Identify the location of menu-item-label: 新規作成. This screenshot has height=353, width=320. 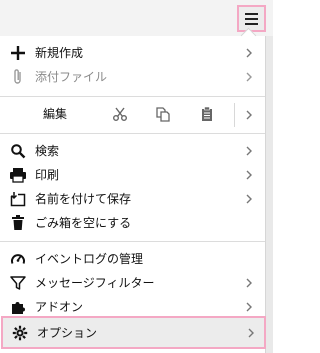
(59, 53).